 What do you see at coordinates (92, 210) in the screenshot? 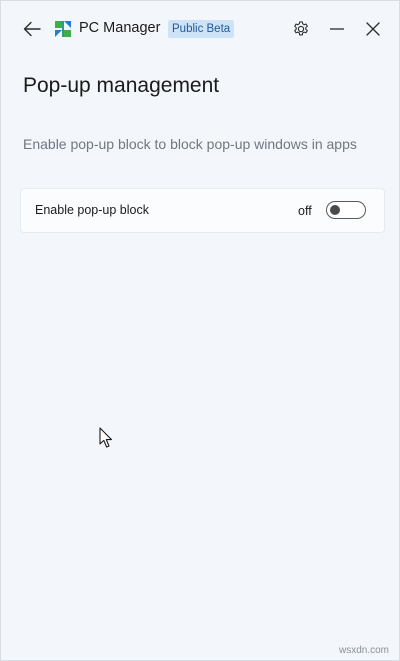
I see `setting-label: Enable pop-up block` at bounding box center [92, 210].